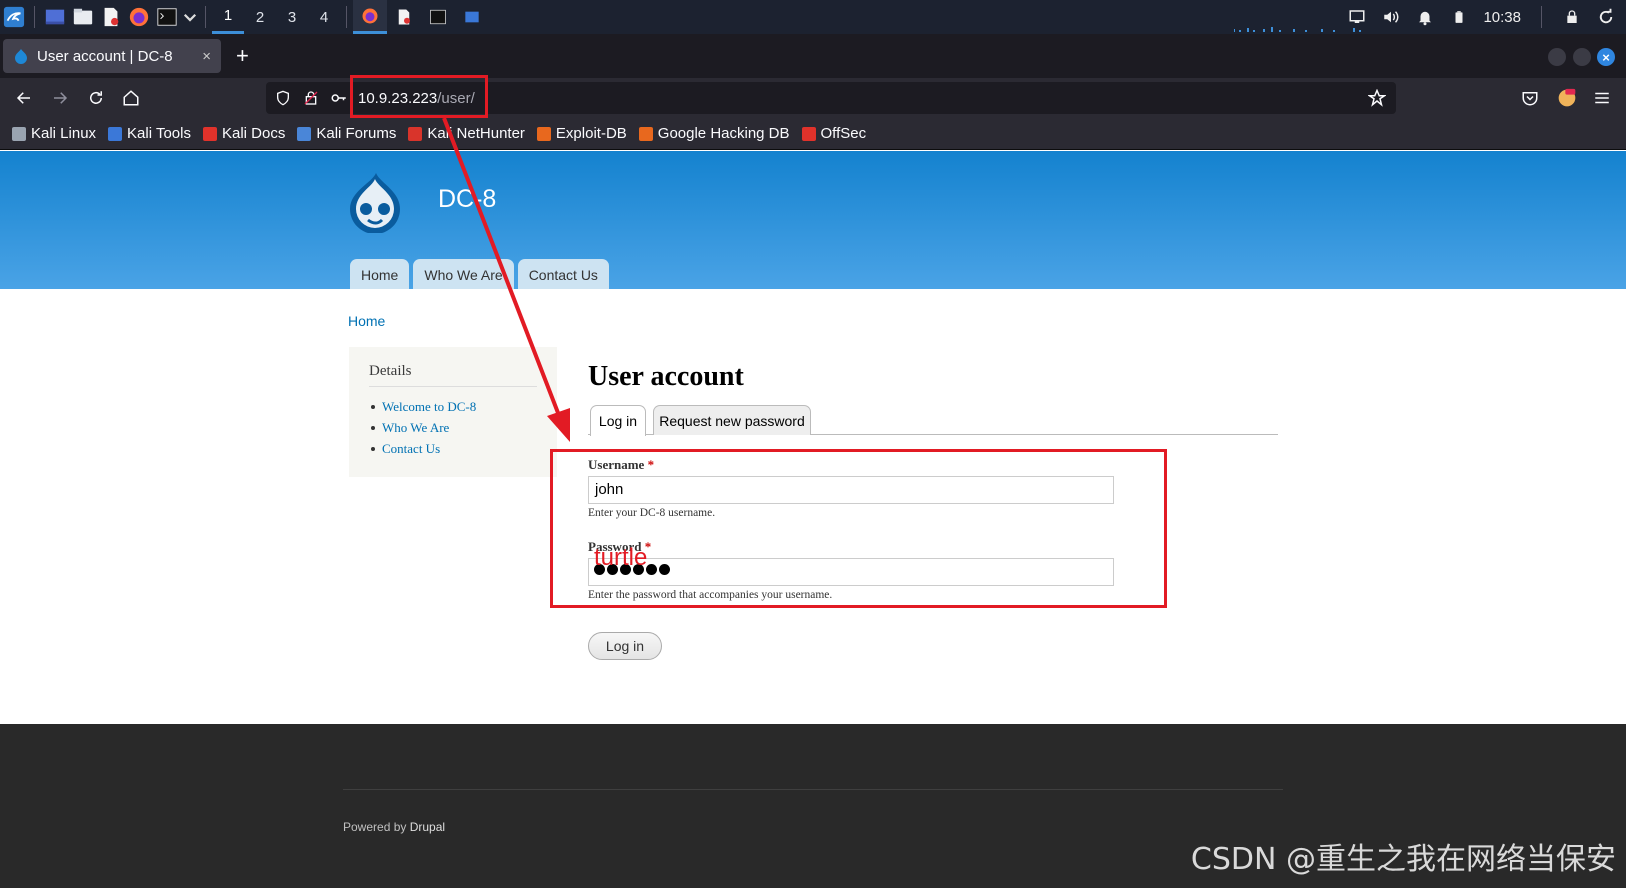 The height and width of the screenshot is (888, 1626). Describe the element at coordinates (453, 428) in the screenshot. I see `sidebar-link-who-we-are: Who We Are` at that location.